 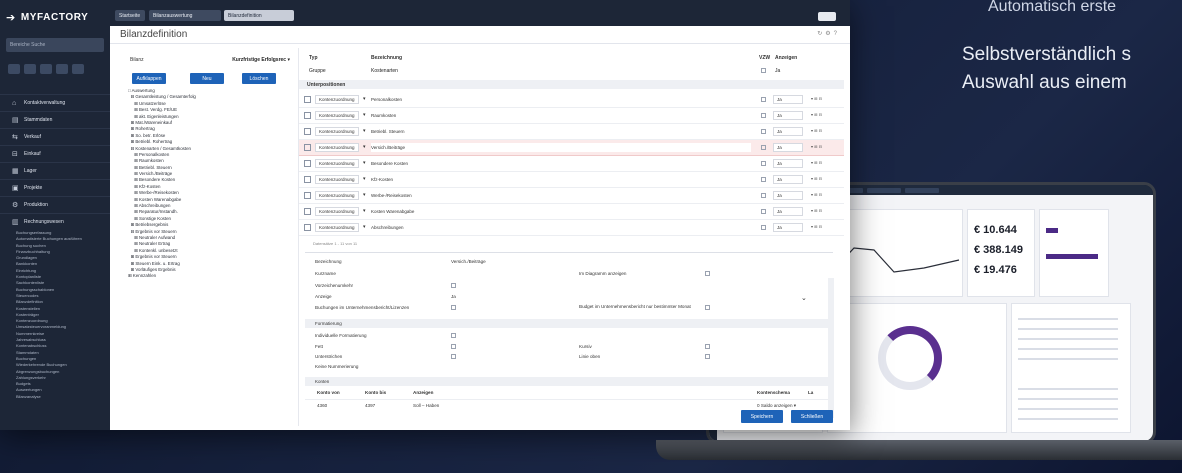 What do you see at coordinates (804, 298) in the screenshot?
I see `anzeige-chevron-icon: ⌄` at bounding box center [804, 298].